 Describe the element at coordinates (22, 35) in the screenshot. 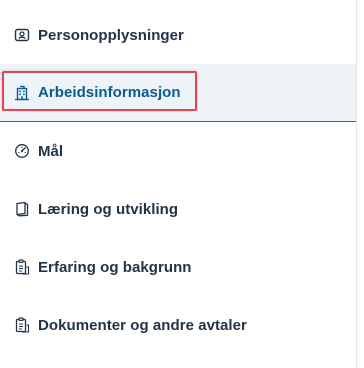

I see `person-card-icon` at that location.